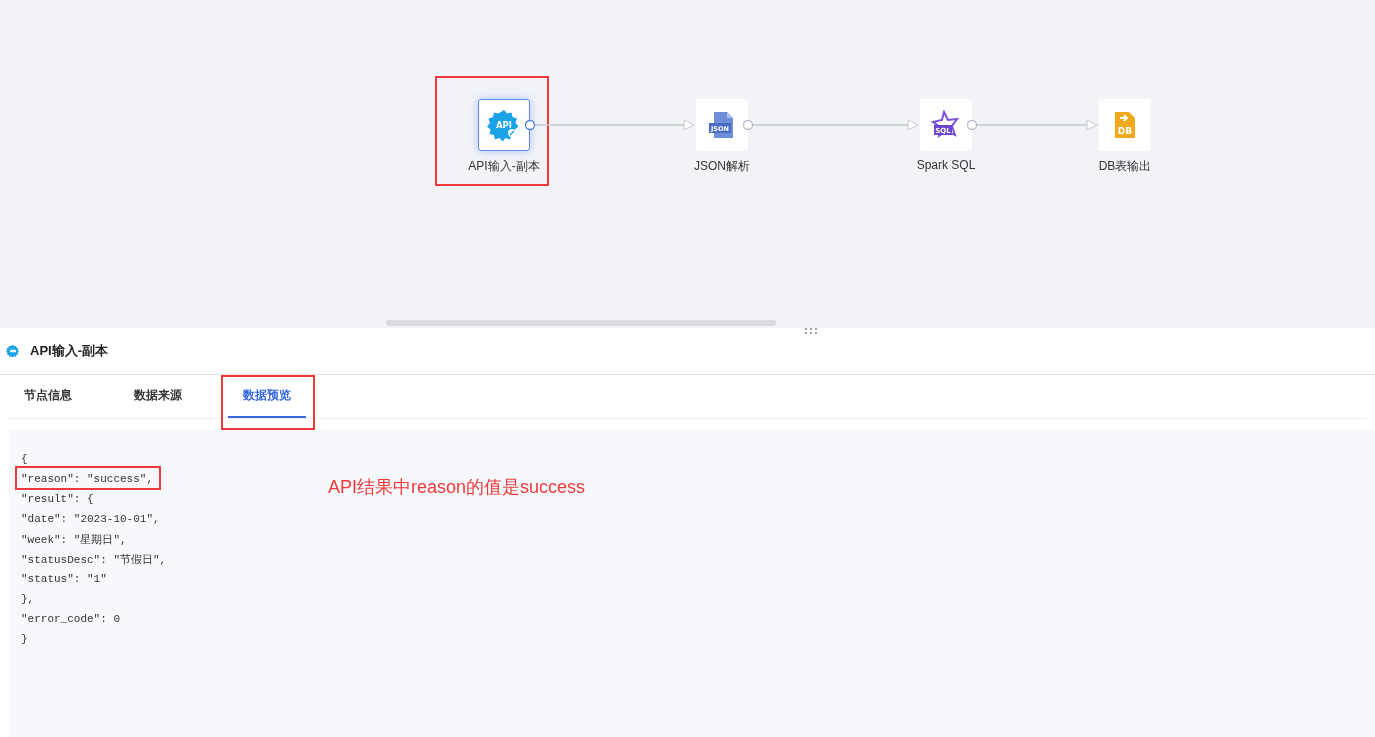 The width and height of the screenshot is (1375, 737). I want to click on json-line: "reason": "success",, so click(87, 479).